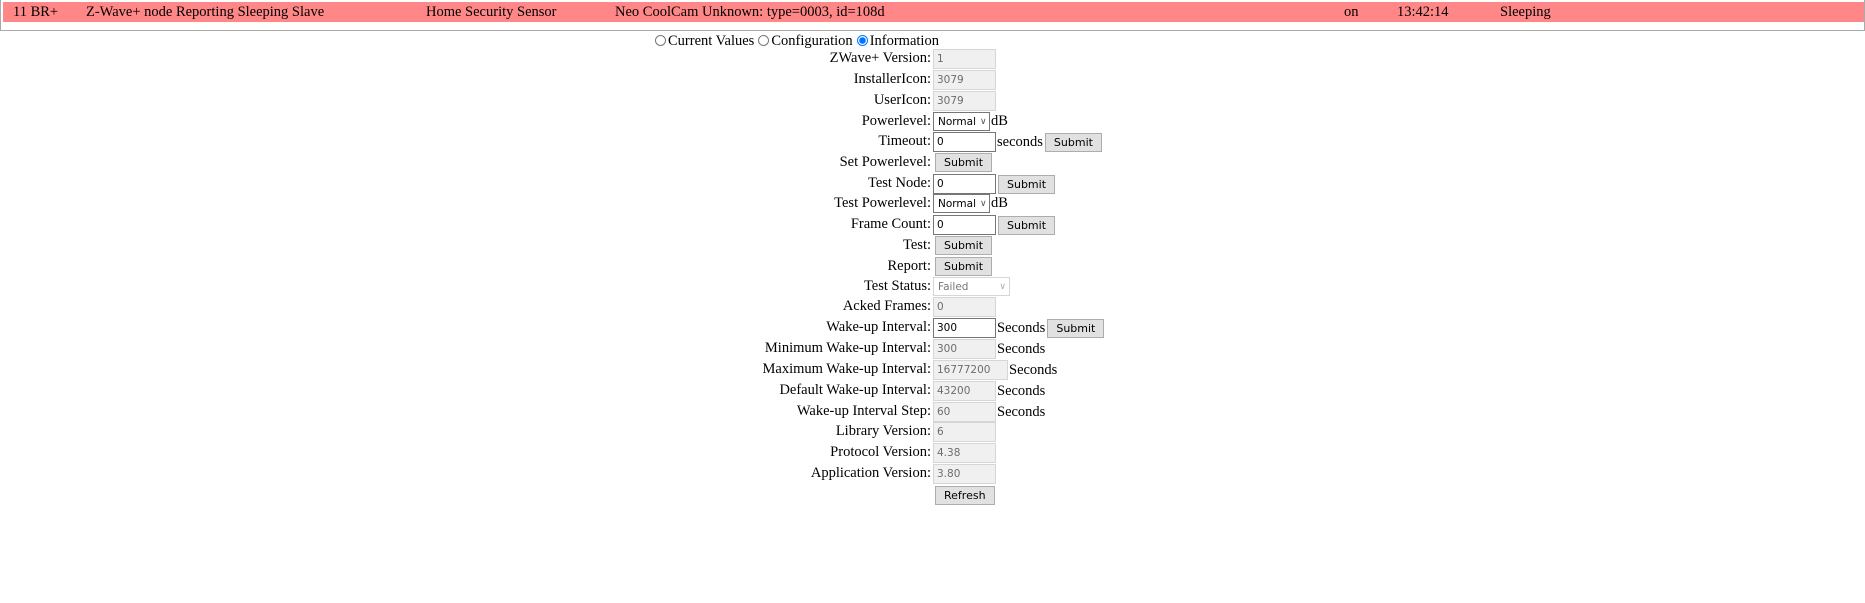  Describe the element at coordinates (932, 412) in the screenshot. I see `row-wake-up-interval-step: Wake-up Interval Step: 60 Seconds` at that location.